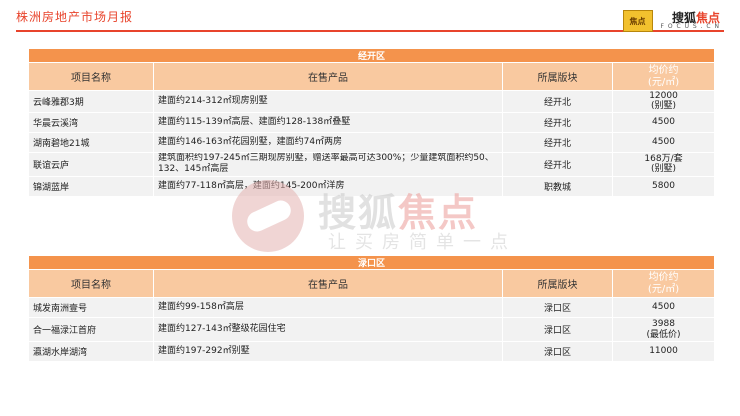 Image resolution: width=740 pixels, height=416 pixels. Describe the element at coordinates (328, 142) in the screenshot. I see `product-info: 建面约146-163㎡花园别墅，建面约74㎡两房` at that location.